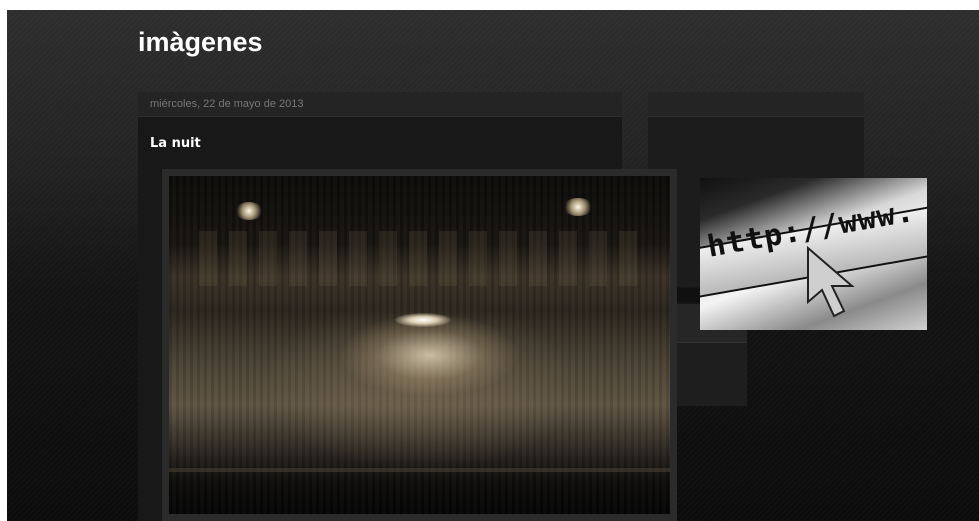  I want to click on photo-center-light, so click(423, 320).